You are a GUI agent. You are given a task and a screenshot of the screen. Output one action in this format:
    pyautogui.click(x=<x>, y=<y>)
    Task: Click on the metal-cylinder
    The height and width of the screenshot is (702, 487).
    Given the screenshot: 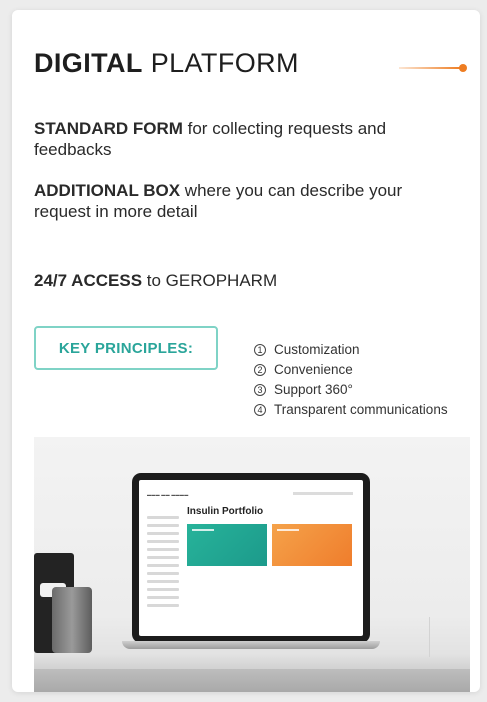 What is the action you would take?
    pyautogui.click(x=72, y=620)
    